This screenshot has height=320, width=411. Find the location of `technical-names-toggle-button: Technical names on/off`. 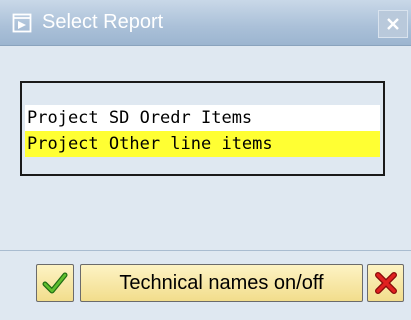

technical-names-toggle-button: Technical names on/off is located at coordinates (221, 283).